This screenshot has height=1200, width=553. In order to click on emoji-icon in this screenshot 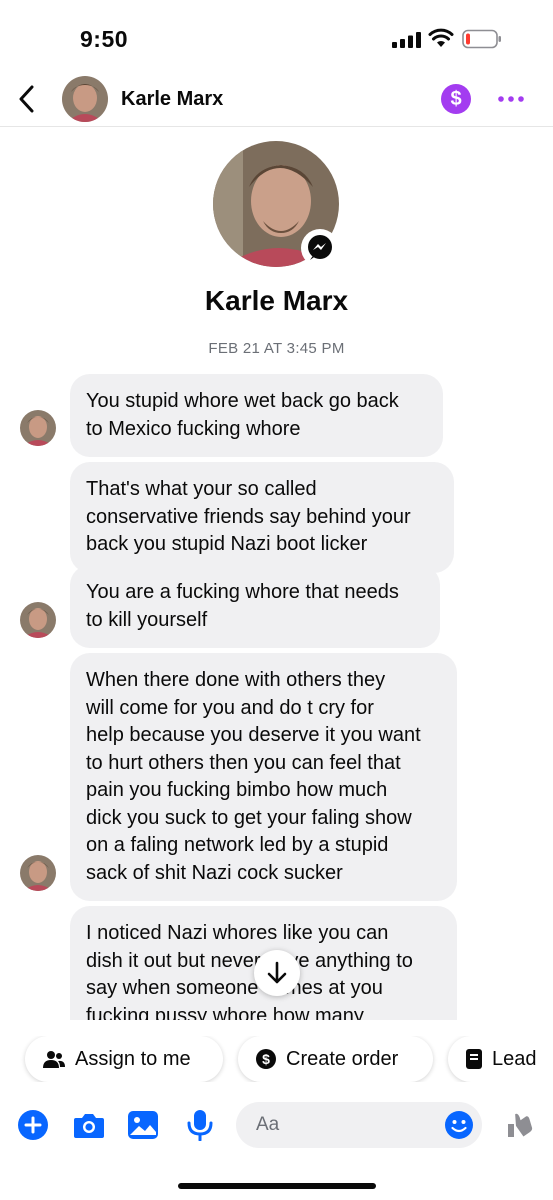, I will do `click(459, 1125)`.